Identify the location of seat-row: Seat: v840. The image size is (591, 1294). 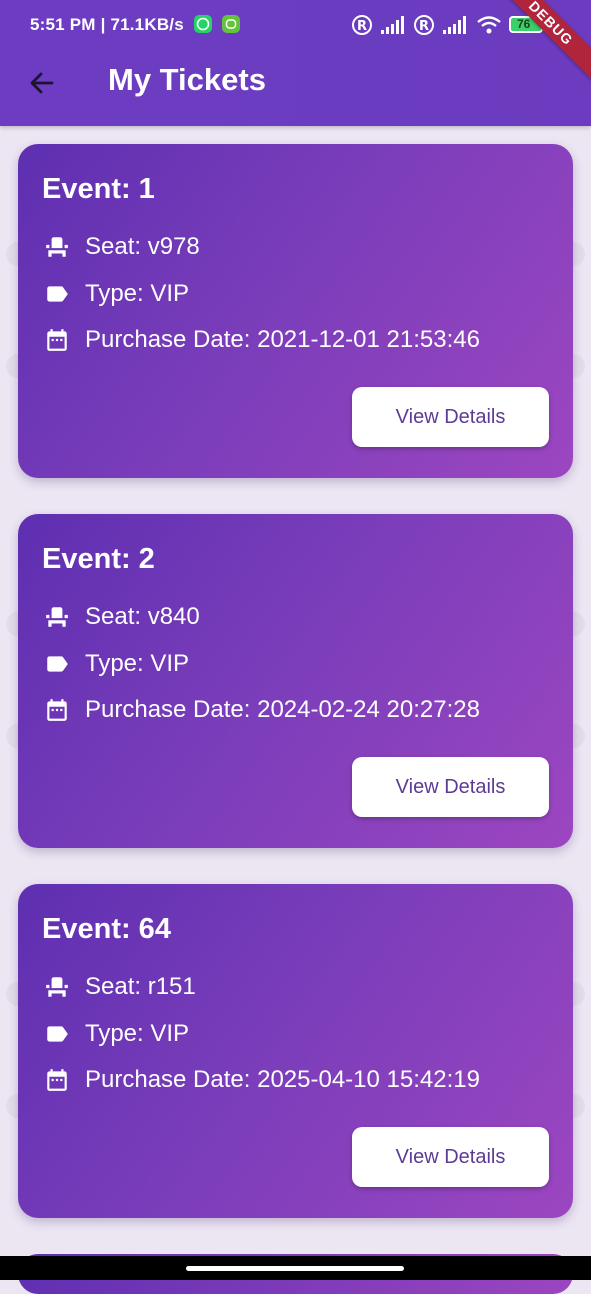
(121, 617).